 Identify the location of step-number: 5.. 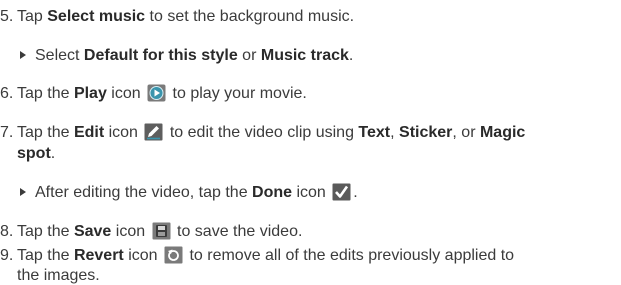
(7, 16).